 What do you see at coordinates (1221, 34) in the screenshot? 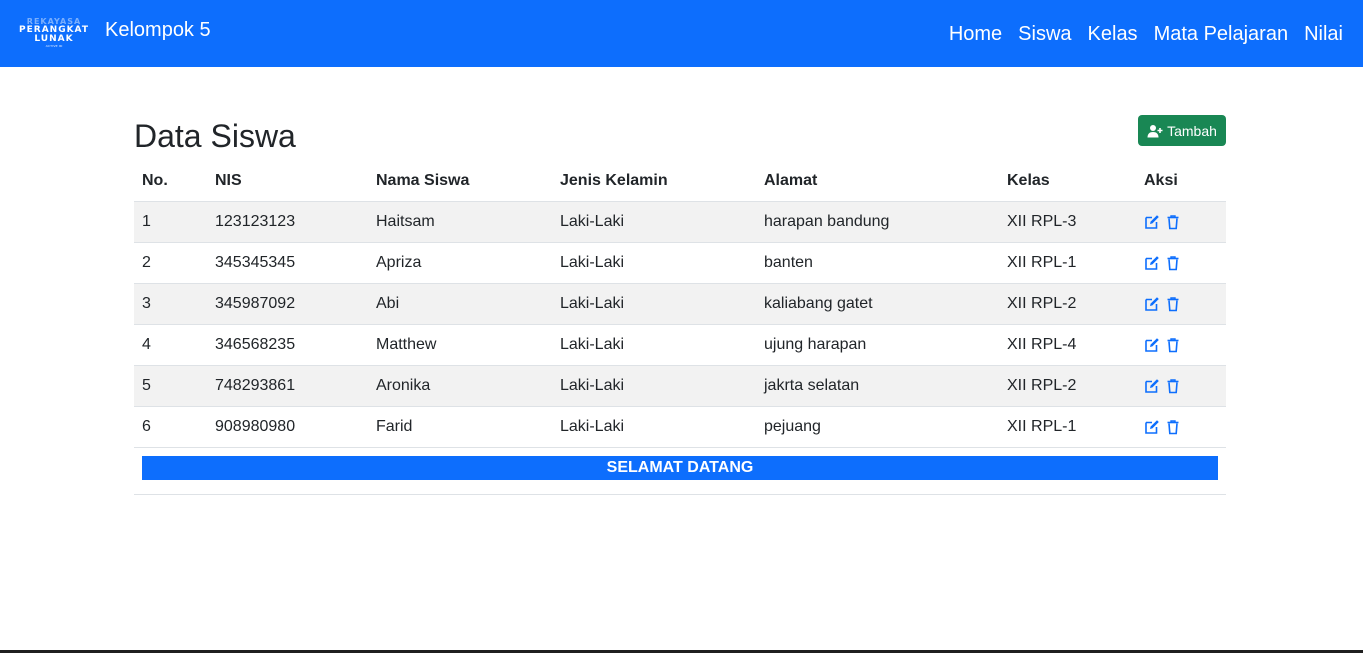
I see `nav-link-mata-pelajaran: Mata Pelajaran` at bounding box center [1221, 34].